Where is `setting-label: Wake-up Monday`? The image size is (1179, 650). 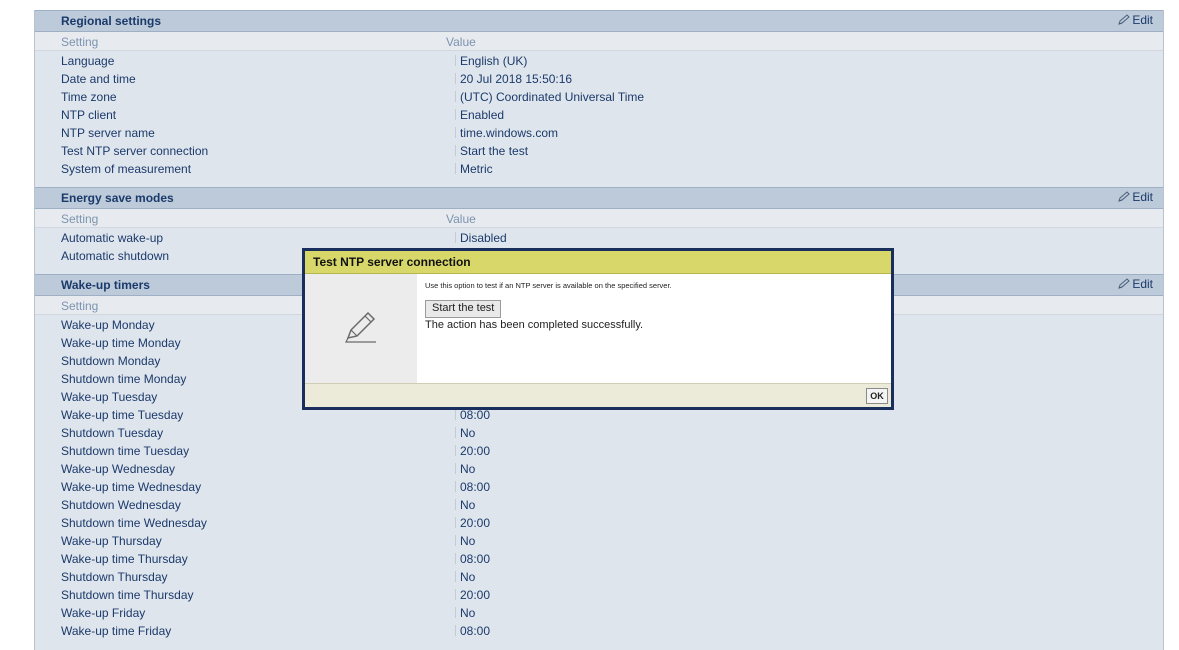
setting-label: Wake-up Monday is located at coordinates (108, 325).